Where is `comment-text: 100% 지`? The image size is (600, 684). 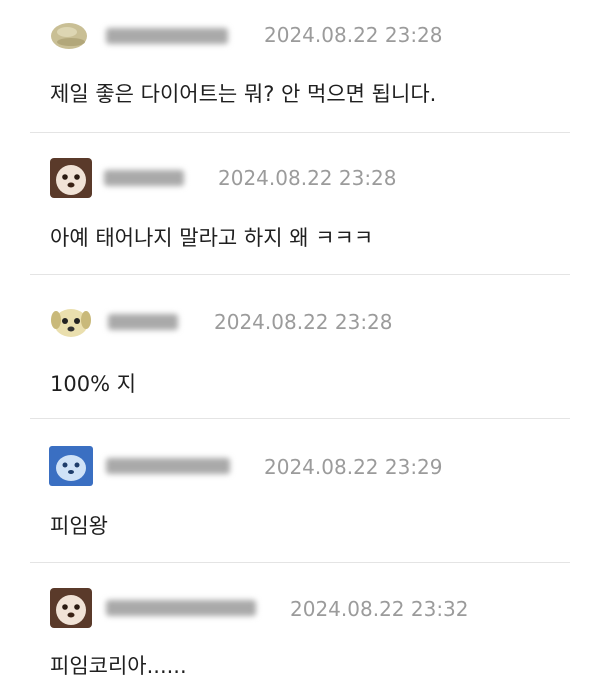
comment-text: 100% 지 is located at coordinates (93, 384).